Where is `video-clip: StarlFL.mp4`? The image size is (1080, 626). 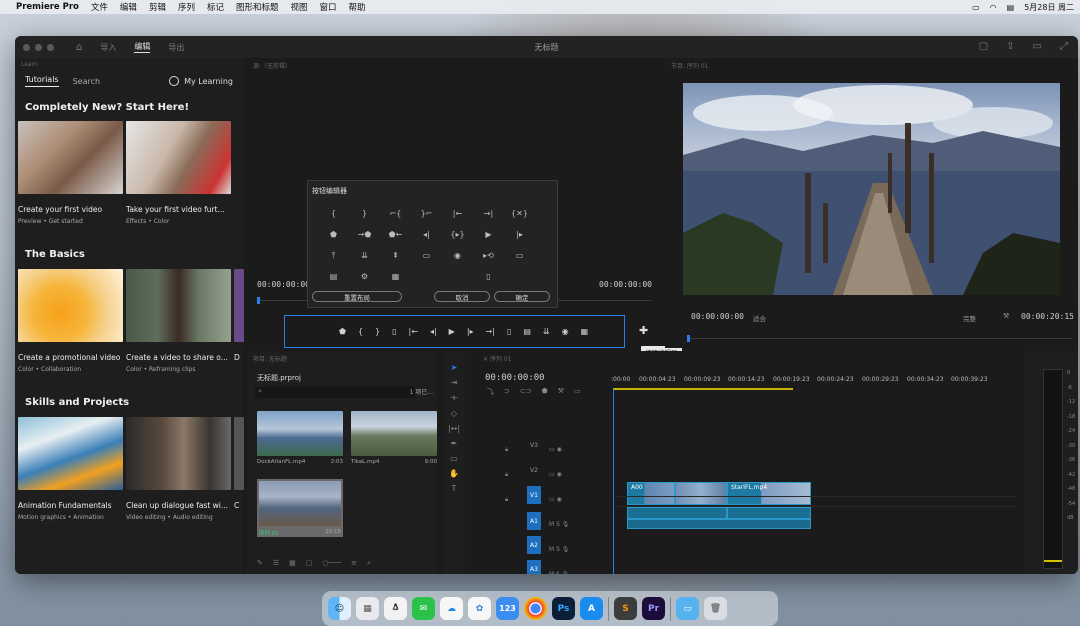
video-clip: StarlFL.mp4 is located at coordinates (769, 493).